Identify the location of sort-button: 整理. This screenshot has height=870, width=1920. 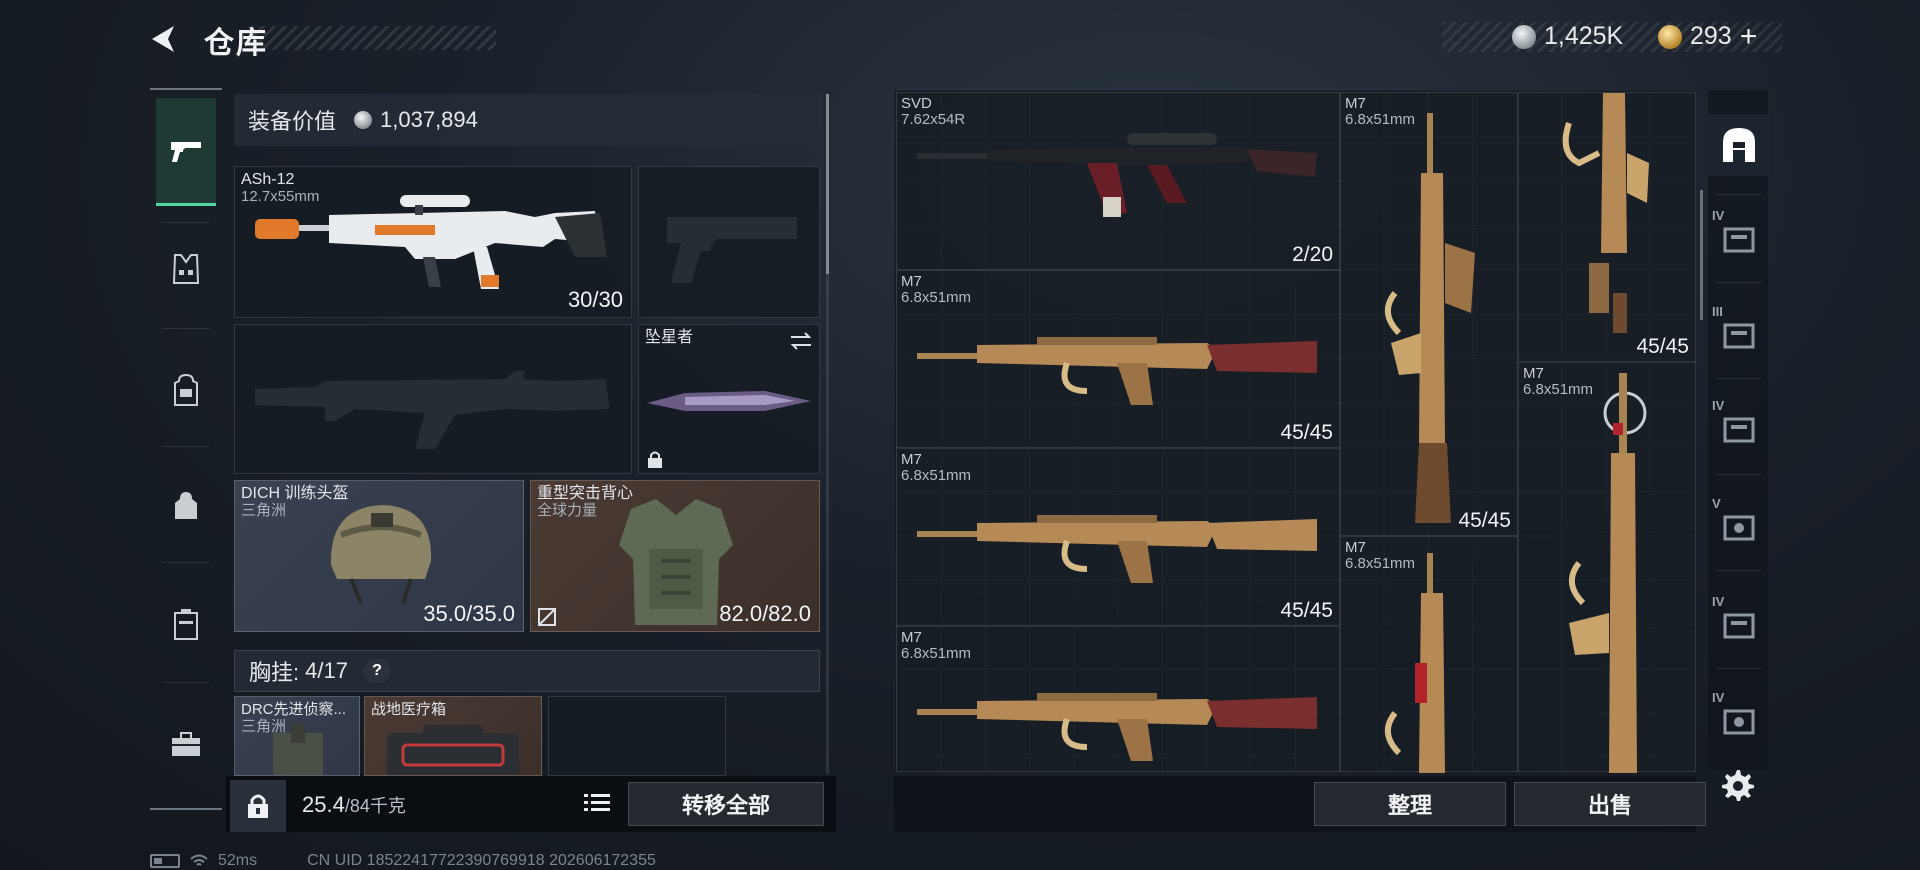
(1410, 804).